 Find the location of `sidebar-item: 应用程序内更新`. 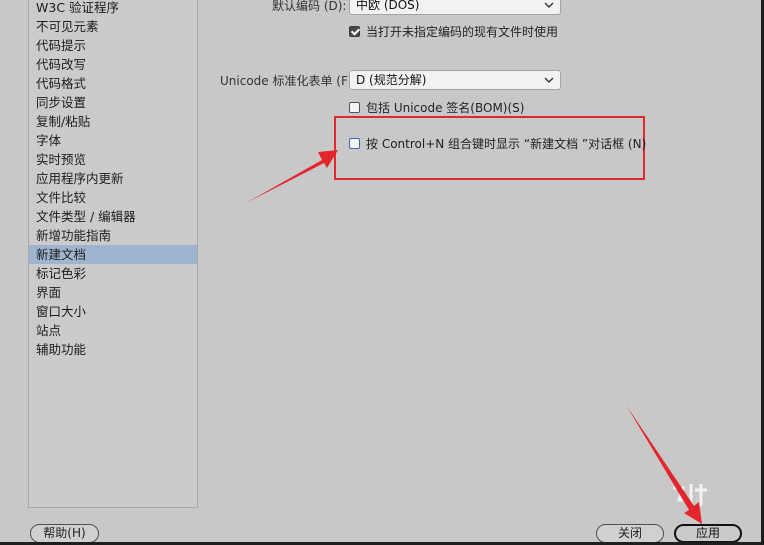

sidebar-item: 应用程序内更新 is located at coordinates (113, 178).